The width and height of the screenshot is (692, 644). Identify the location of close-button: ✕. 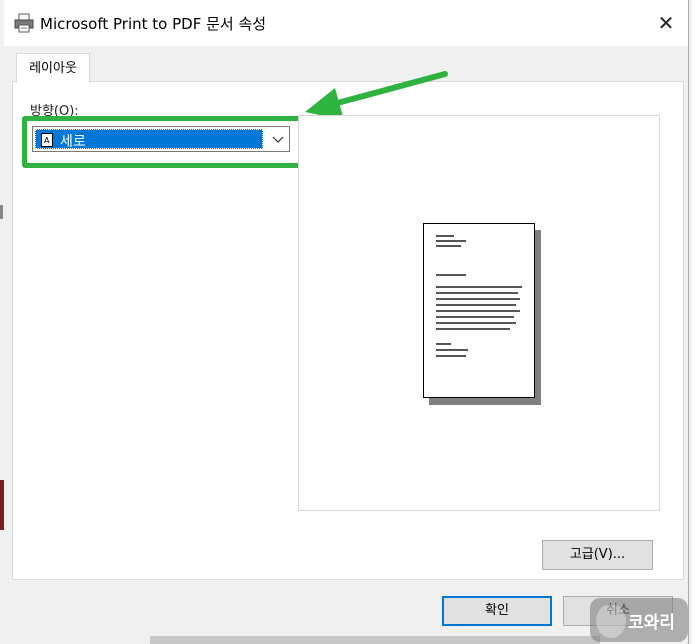
(666, 23).